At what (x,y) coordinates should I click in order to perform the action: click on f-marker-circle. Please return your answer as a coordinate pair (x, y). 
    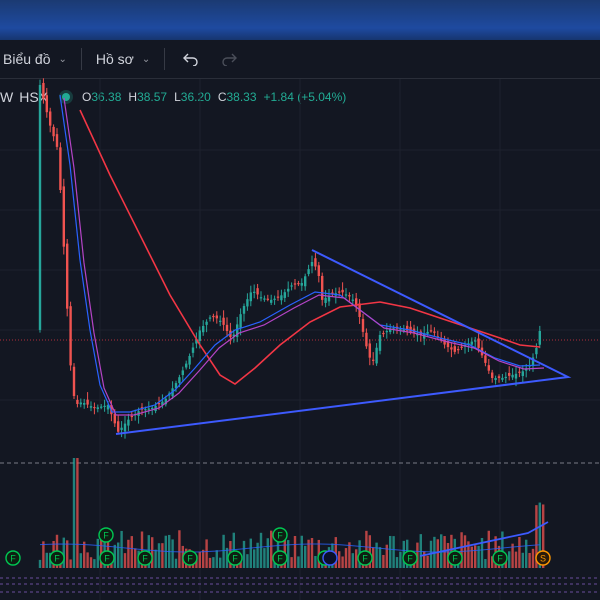
    Looking at the image, I should click on (325, 558).